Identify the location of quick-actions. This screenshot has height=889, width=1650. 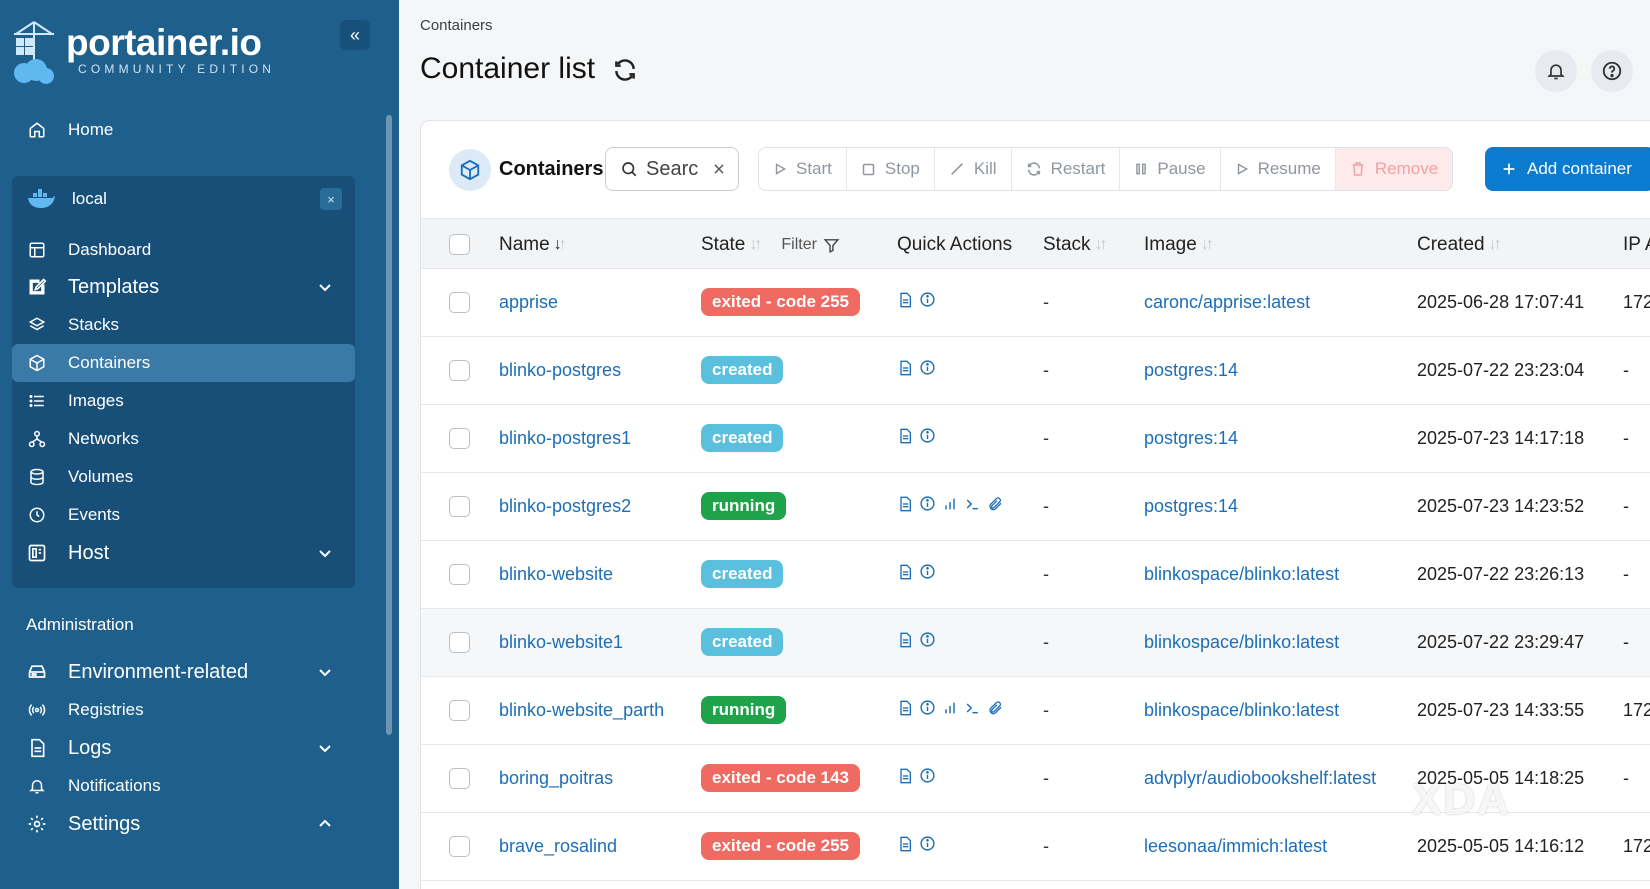
(916, 571).